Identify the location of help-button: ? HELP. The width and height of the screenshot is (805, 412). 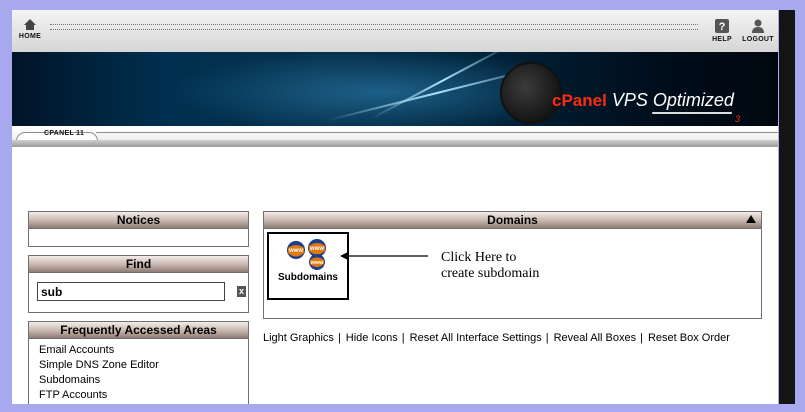
(722, 30).